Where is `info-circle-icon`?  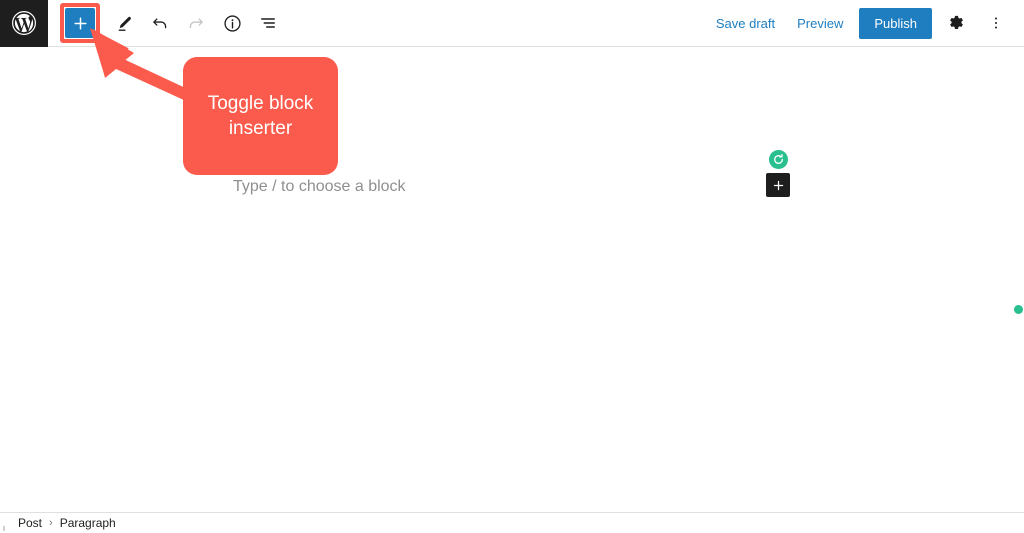
info-circle-icon is located at coordinates (232, 23).